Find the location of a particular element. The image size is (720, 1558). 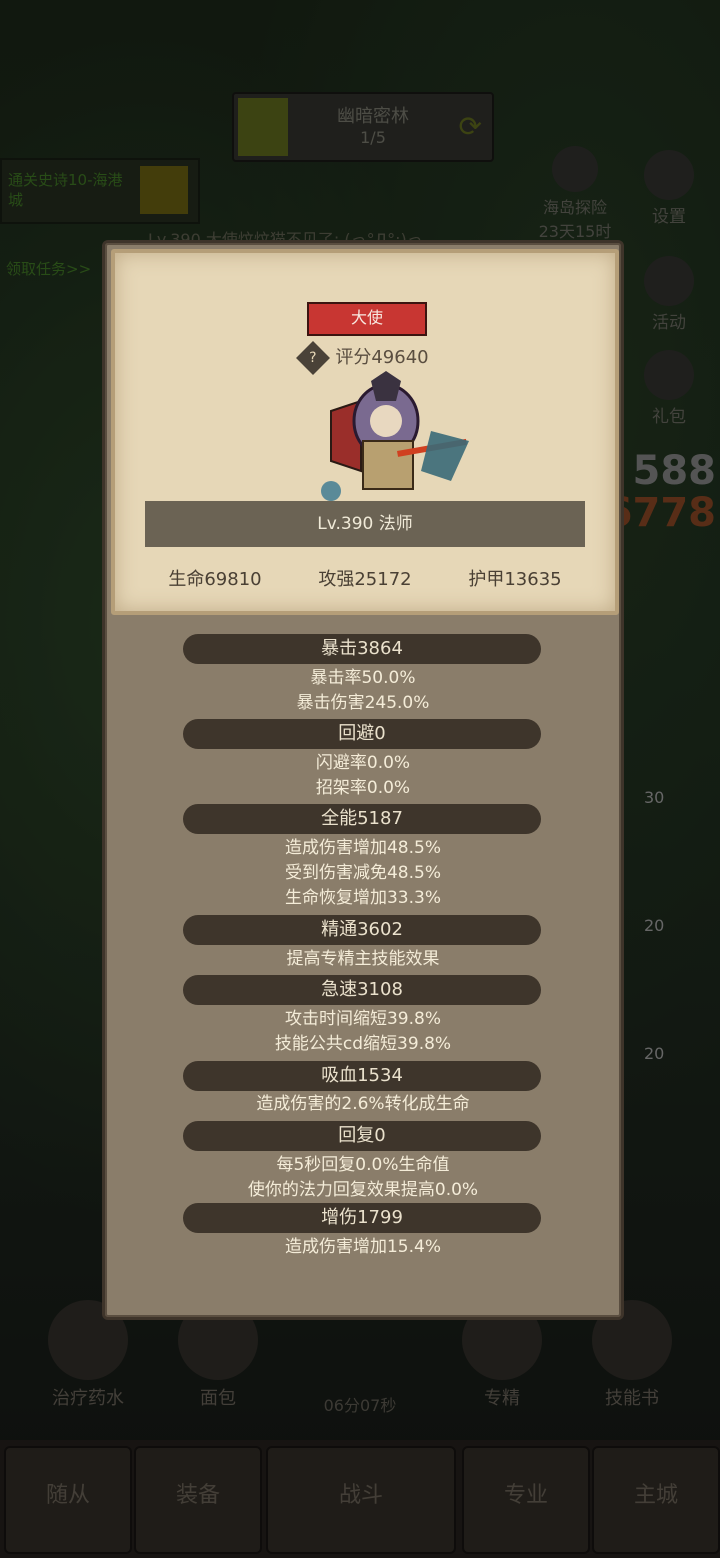

stat-attack: 攻强25172 is located at coordinates (365, 579).